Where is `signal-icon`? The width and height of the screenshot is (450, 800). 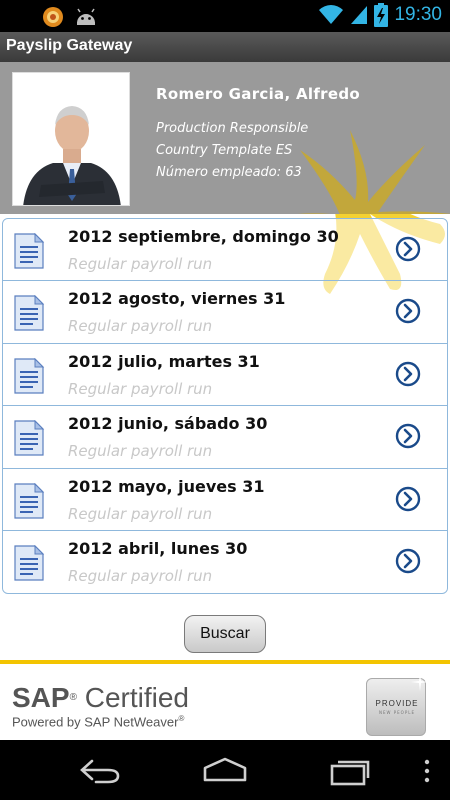 signal-icon is located at coordinates (359, 15).